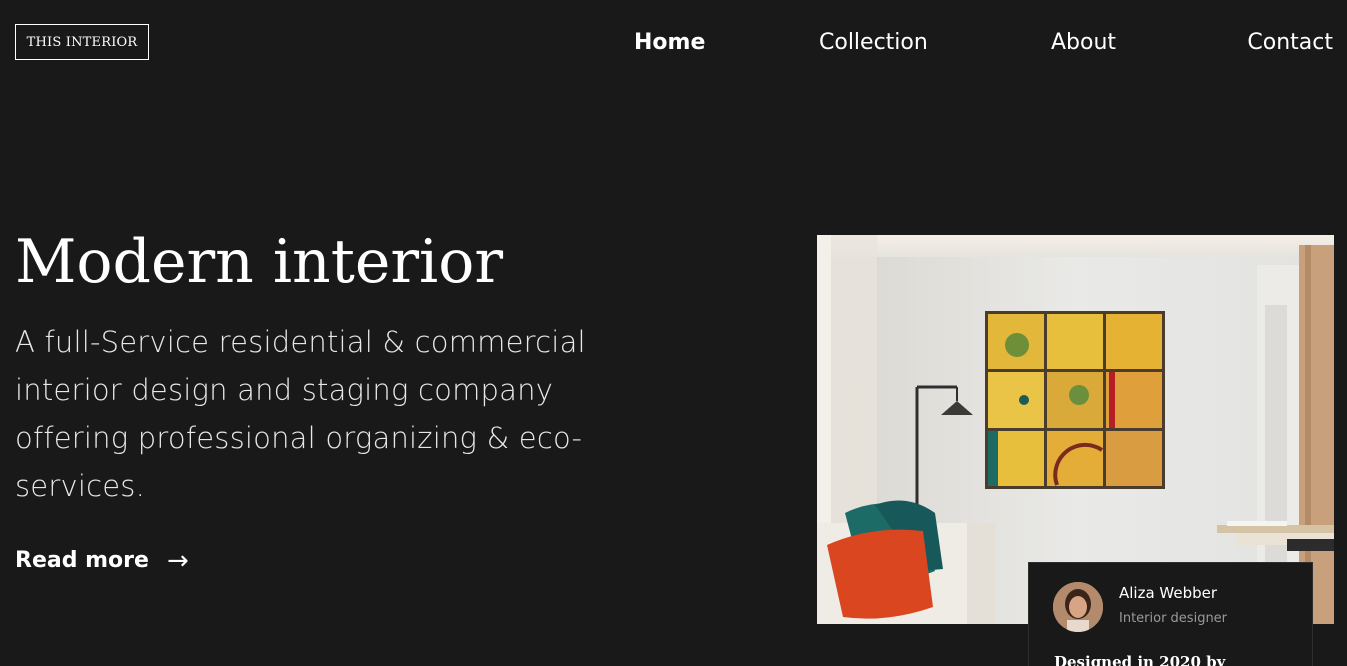  What do you see at coordinates (177, 561) in the screenshot?
I see `right-arrow-icon: →` at bounding box center [177, 561].